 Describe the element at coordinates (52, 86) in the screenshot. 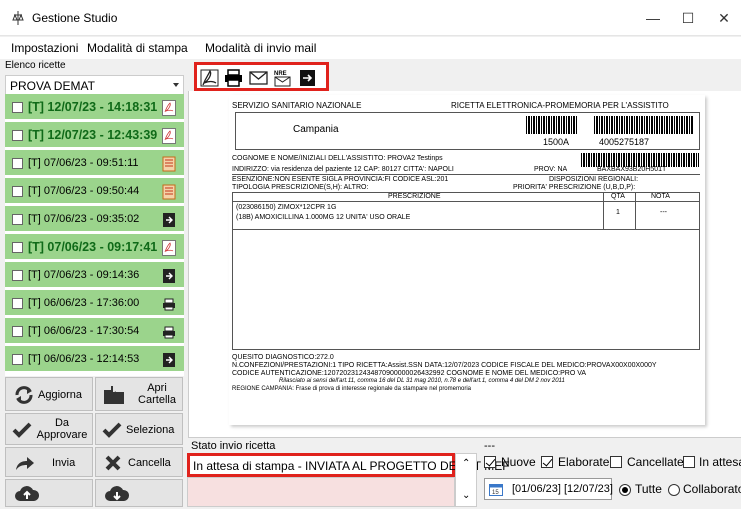

I see `combo-value: PROVA DEMAT` at that location.